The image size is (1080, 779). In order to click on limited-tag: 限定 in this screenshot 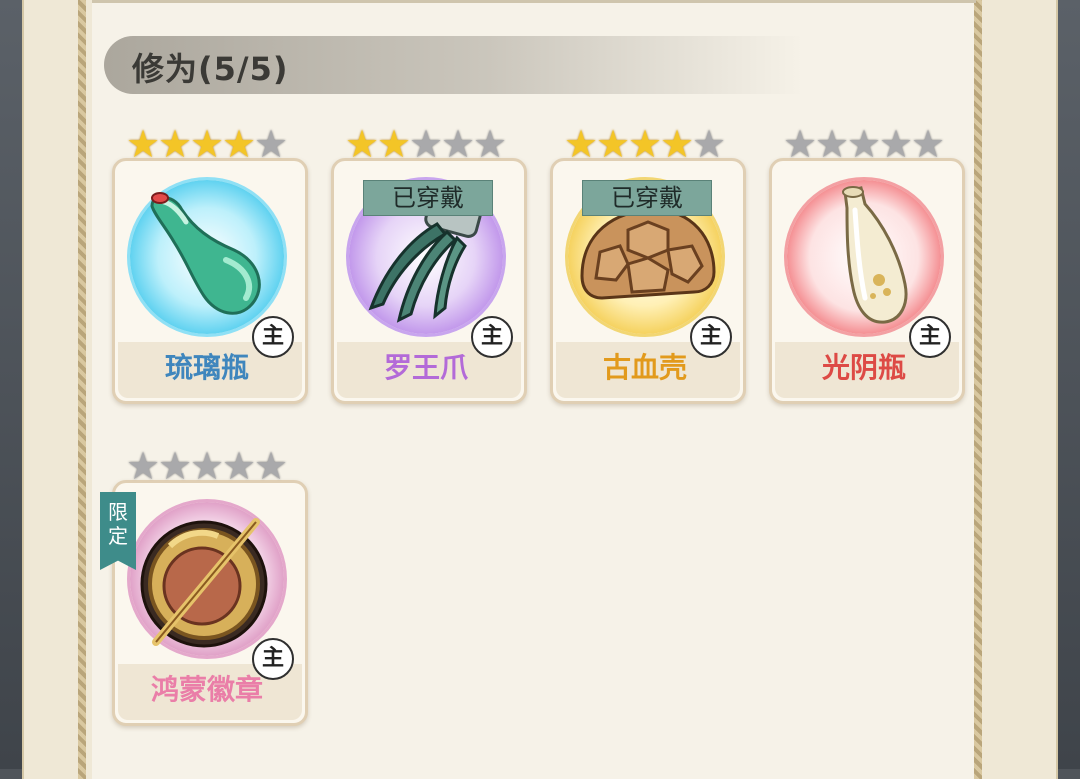, I will do `click(118, 531)`.